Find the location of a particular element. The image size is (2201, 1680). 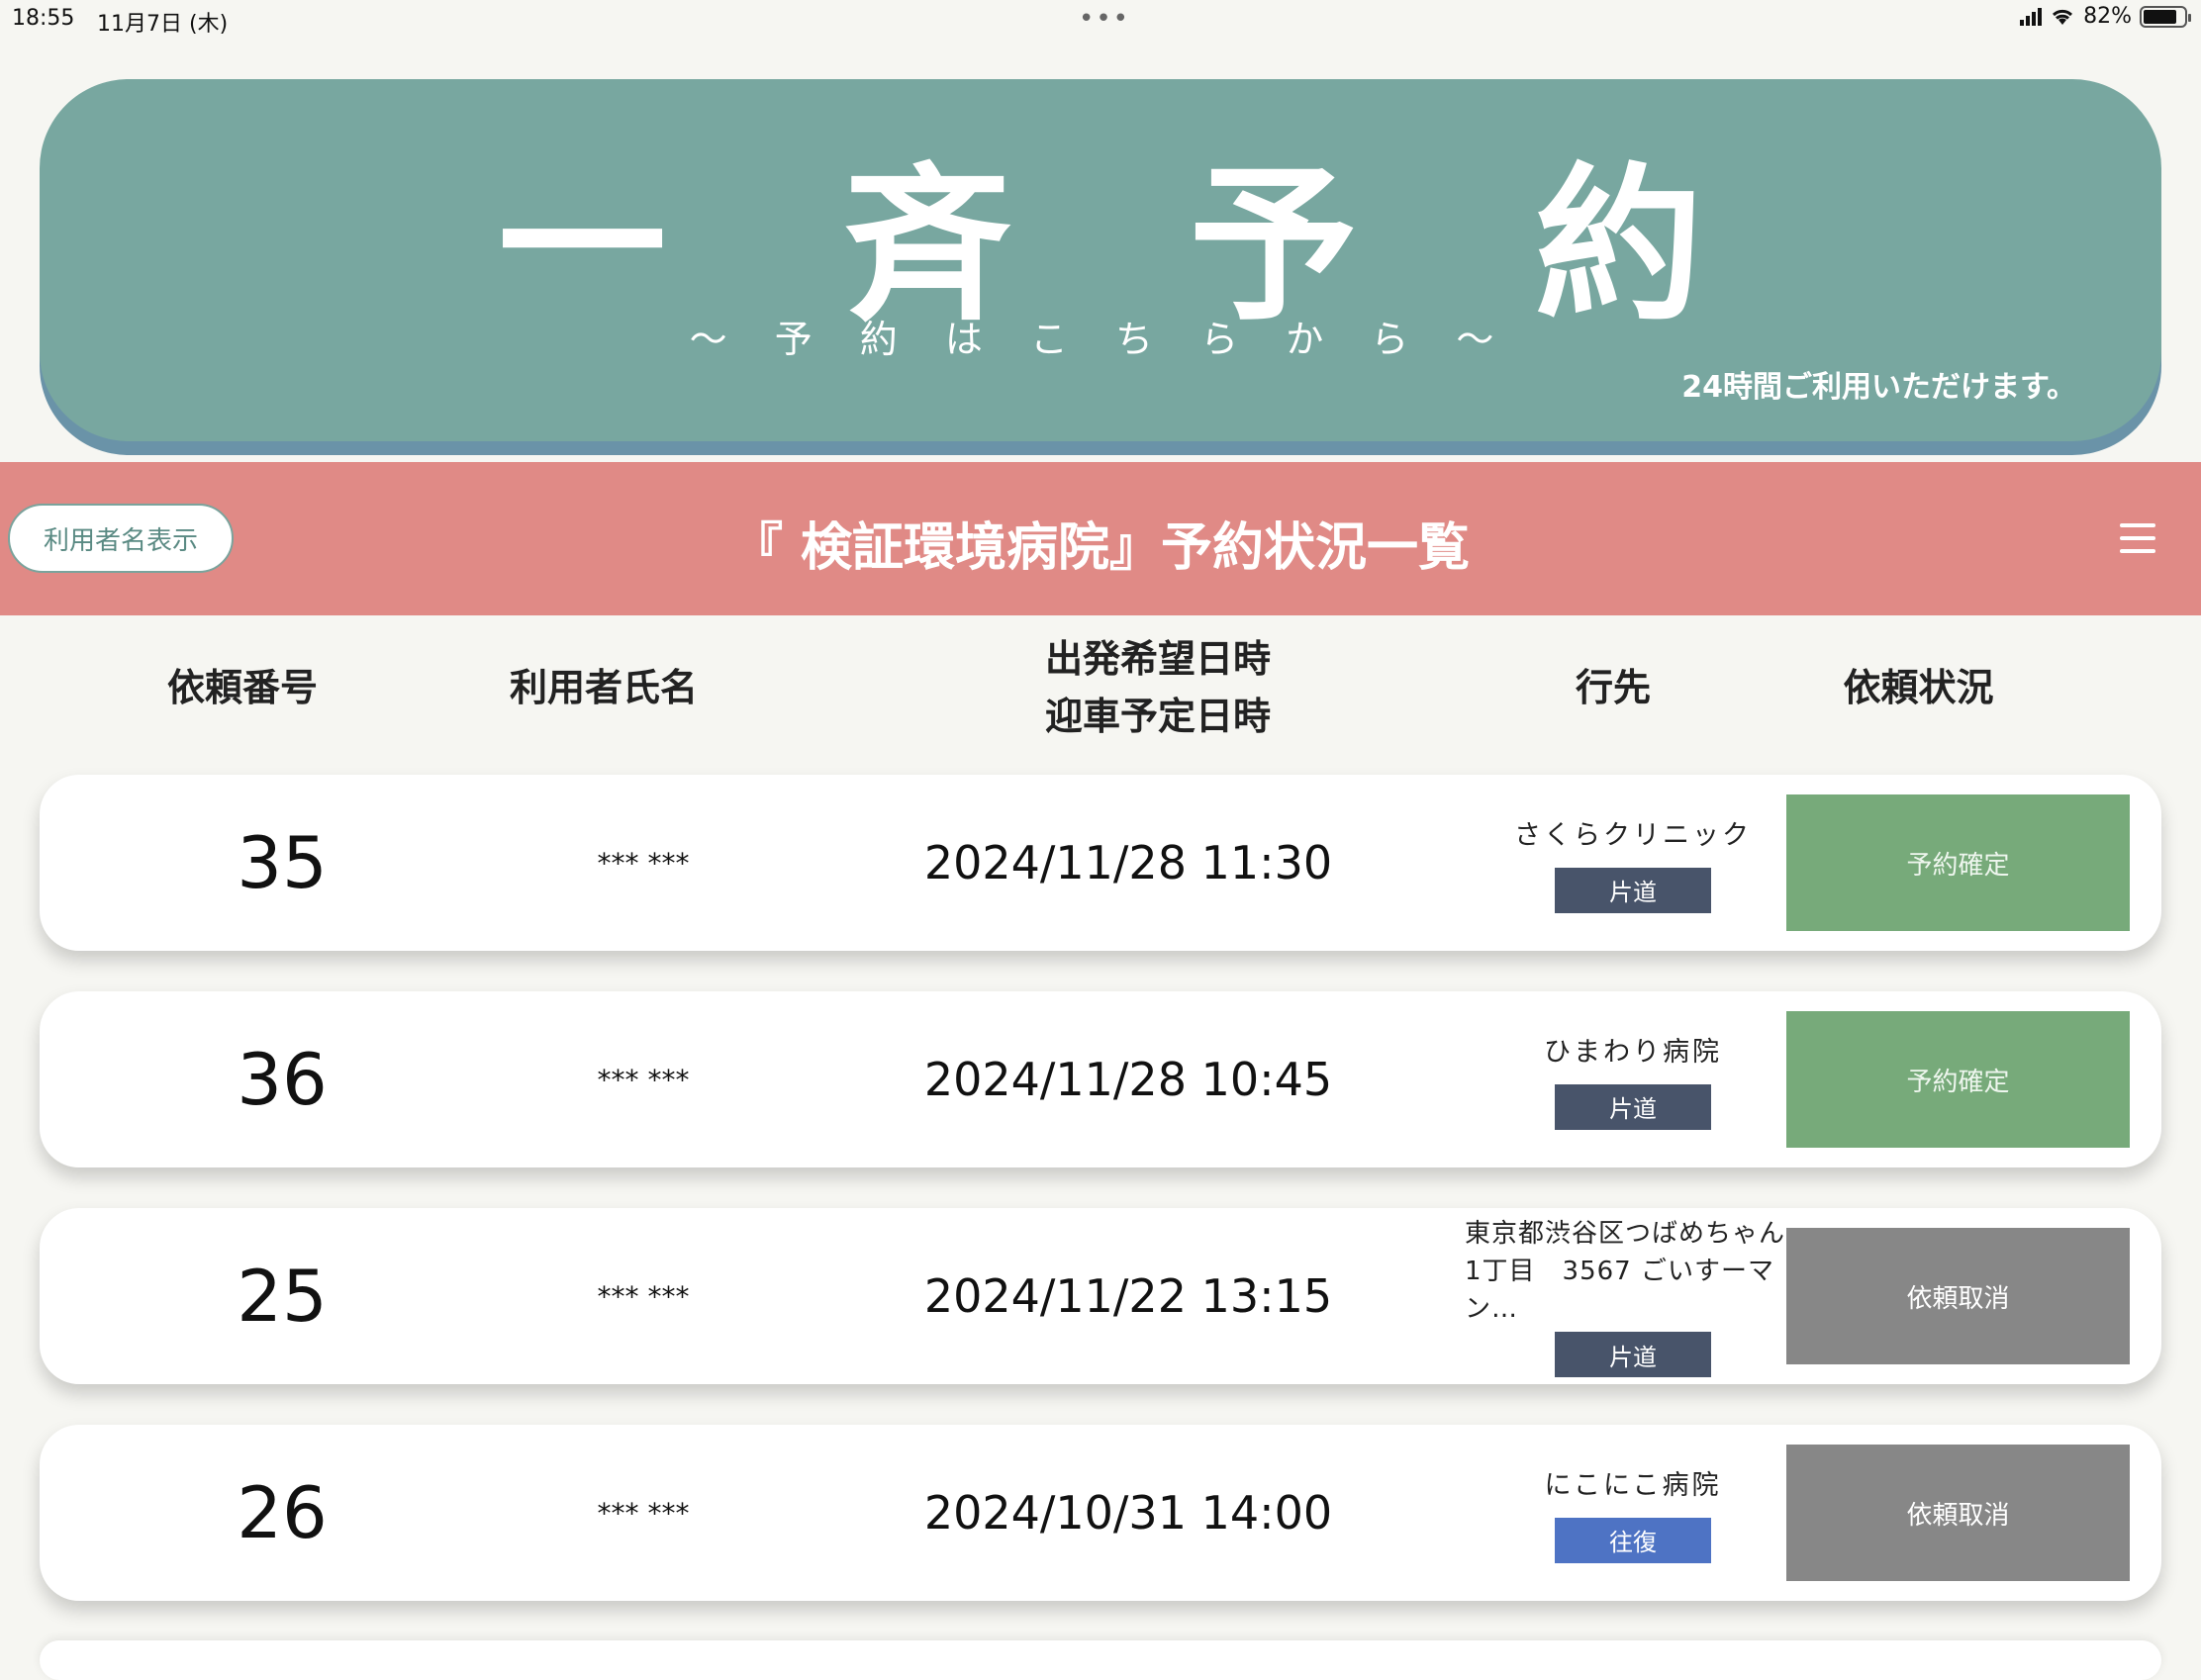

departure-datetime: 2024/10/31 14:00 is located at coordinates (1128, 1513).